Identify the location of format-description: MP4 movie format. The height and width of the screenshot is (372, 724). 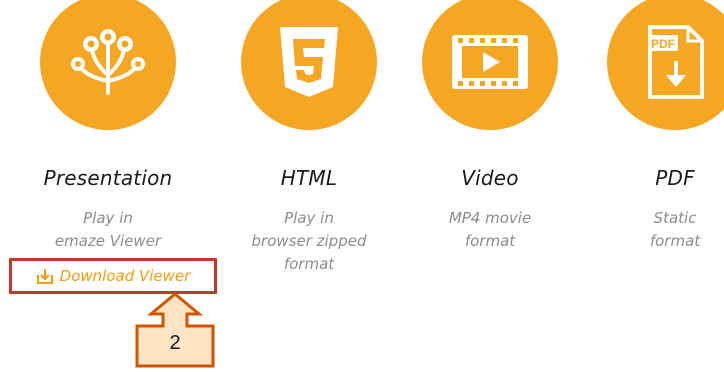
(490, 229).